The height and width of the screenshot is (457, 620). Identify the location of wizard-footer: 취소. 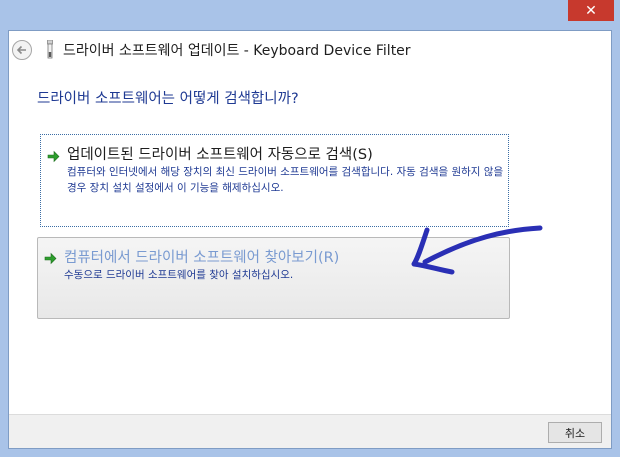
(310, 431).